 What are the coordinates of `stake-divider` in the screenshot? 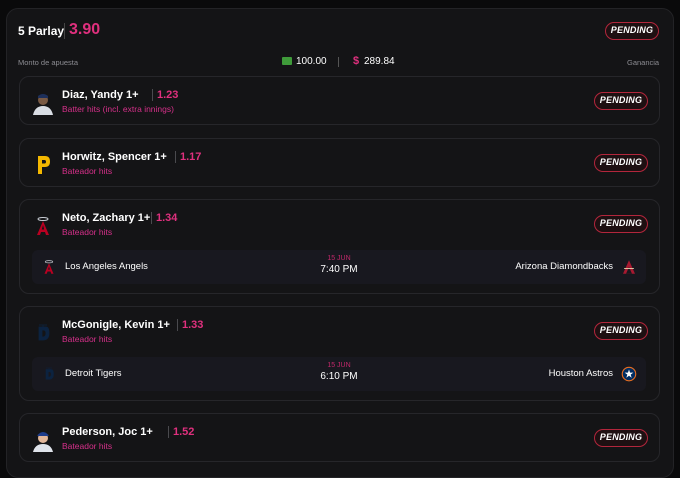 It's located at (338, 62).